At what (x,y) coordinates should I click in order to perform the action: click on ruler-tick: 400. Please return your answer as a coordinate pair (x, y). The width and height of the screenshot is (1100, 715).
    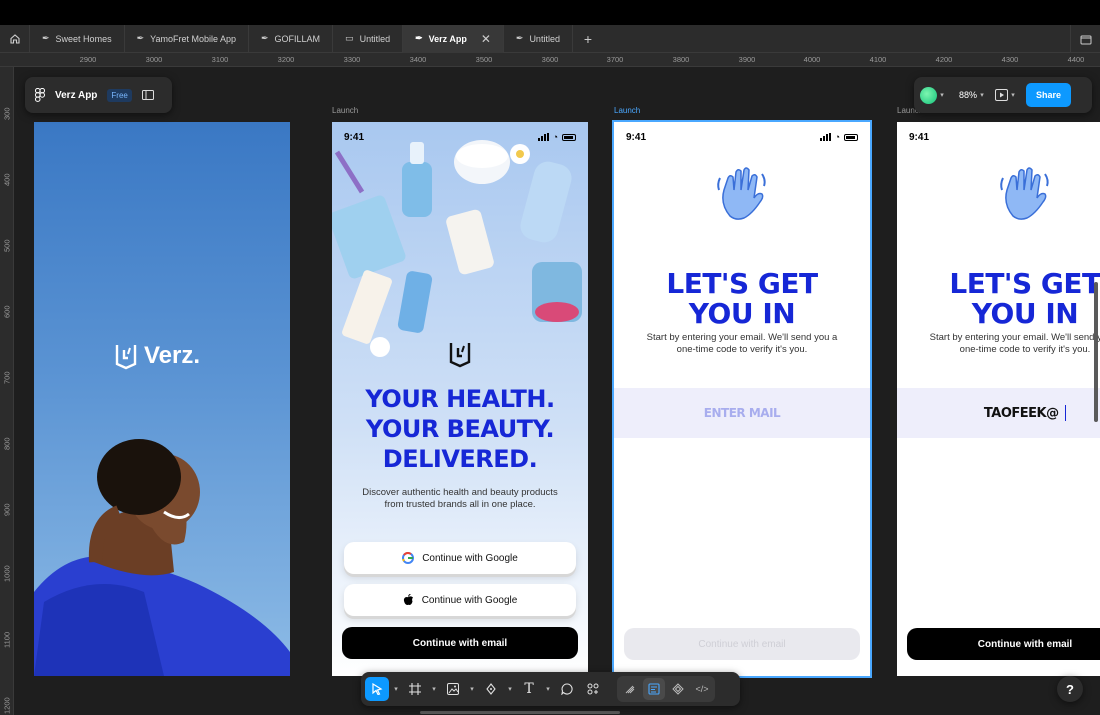
    Looking at the image, I should click on (7, 179).